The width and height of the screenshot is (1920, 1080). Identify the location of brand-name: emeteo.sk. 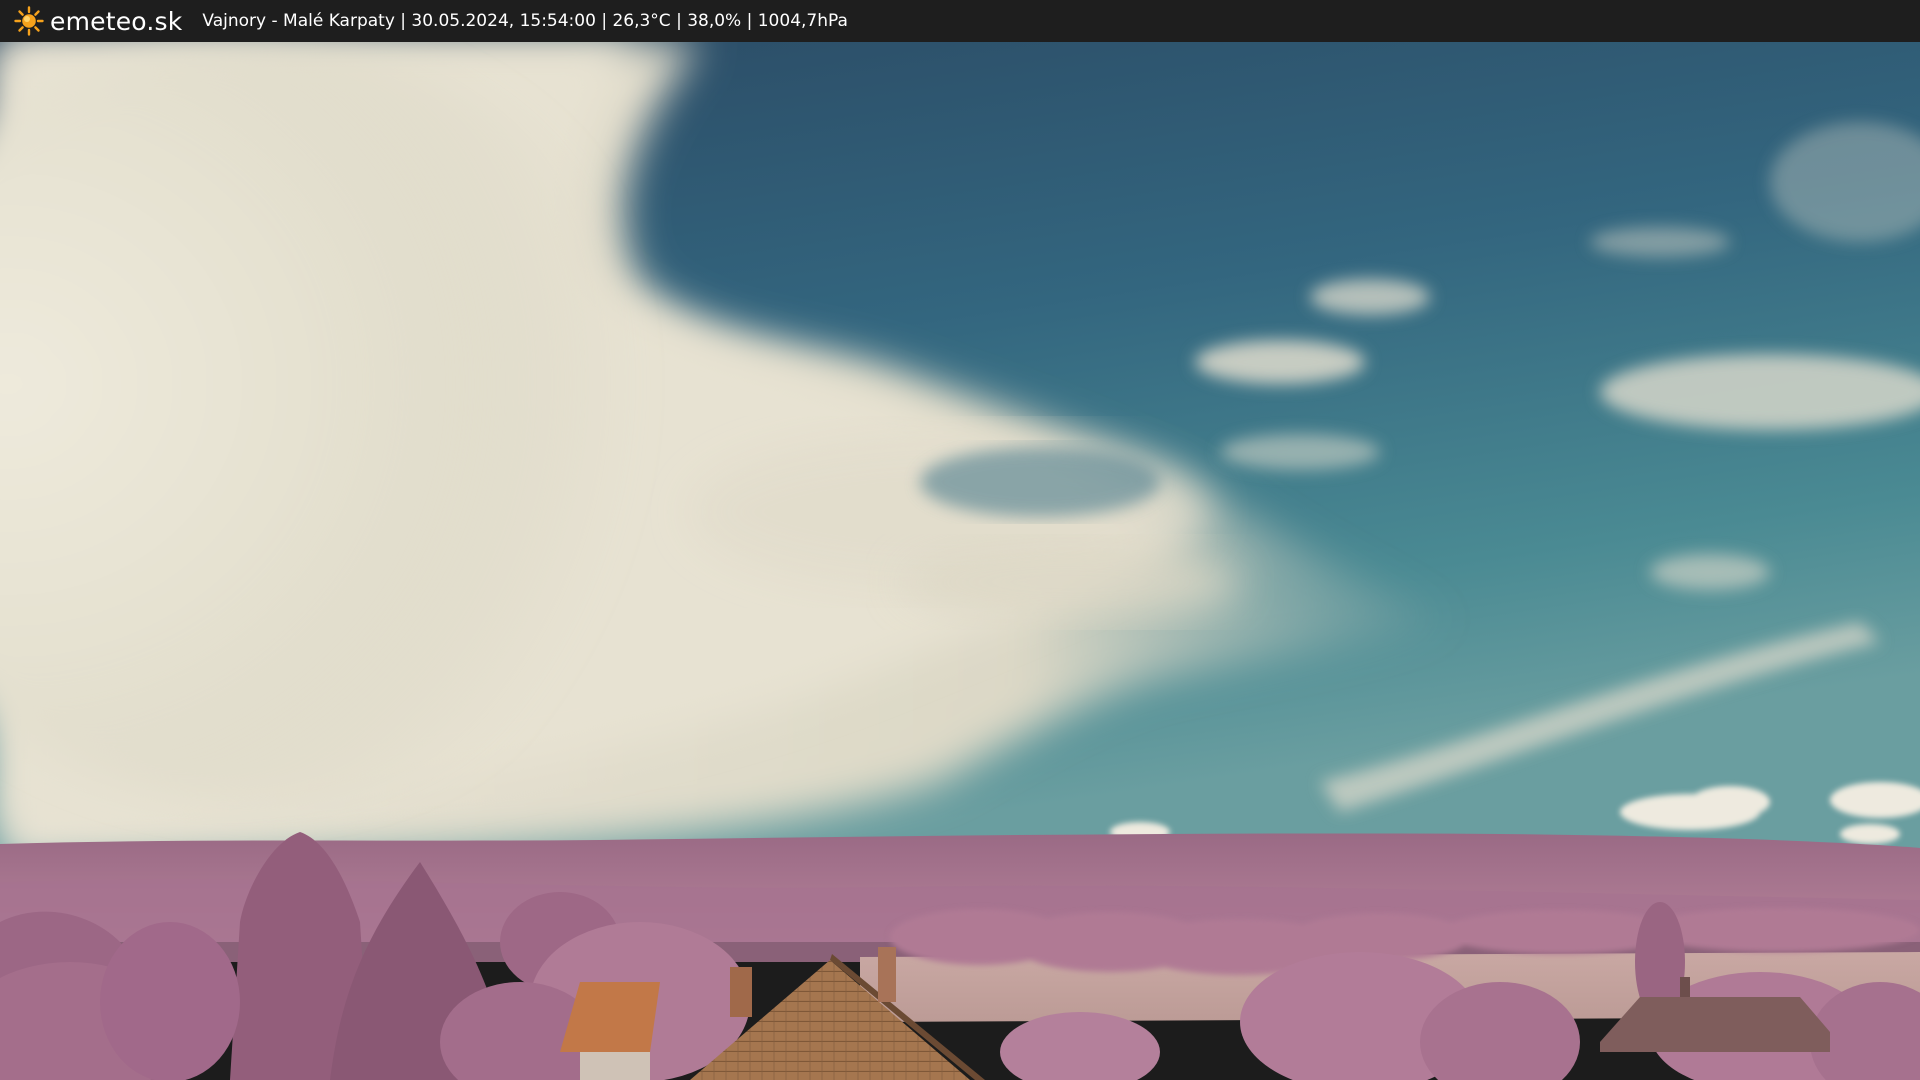
(116, 21).